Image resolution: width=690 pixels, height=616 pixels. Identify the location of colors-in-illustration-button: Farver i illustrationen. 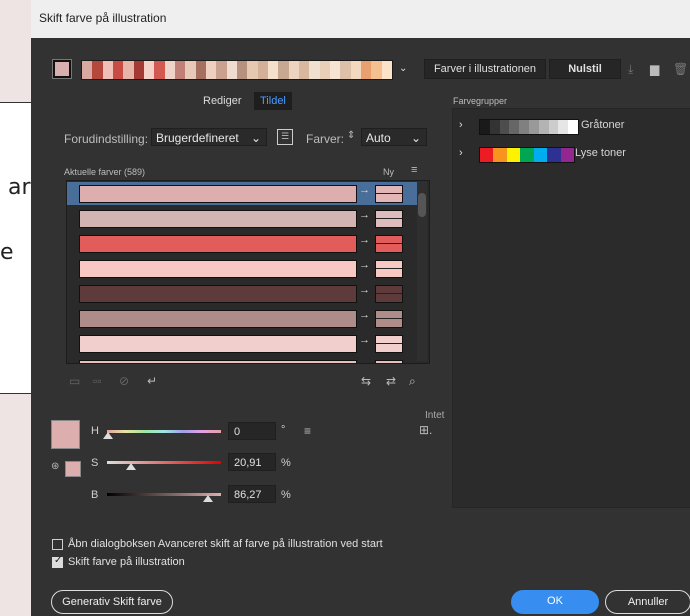
(485, 69).